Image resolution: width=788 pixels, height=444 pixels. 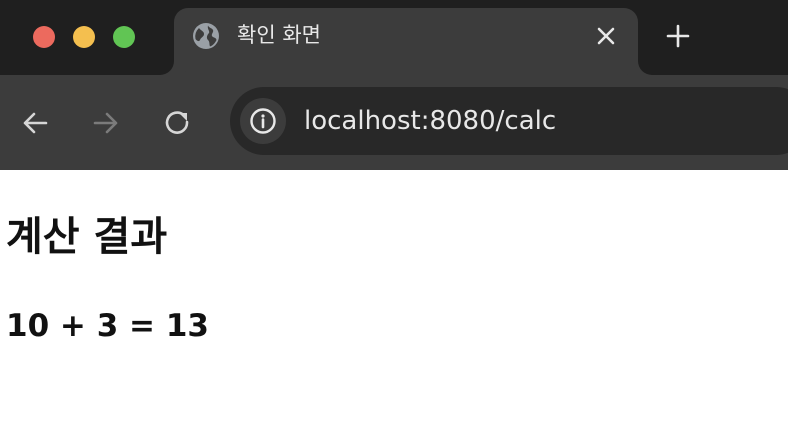 I want to click on window-maximize-button, so click(x=124, y=37).